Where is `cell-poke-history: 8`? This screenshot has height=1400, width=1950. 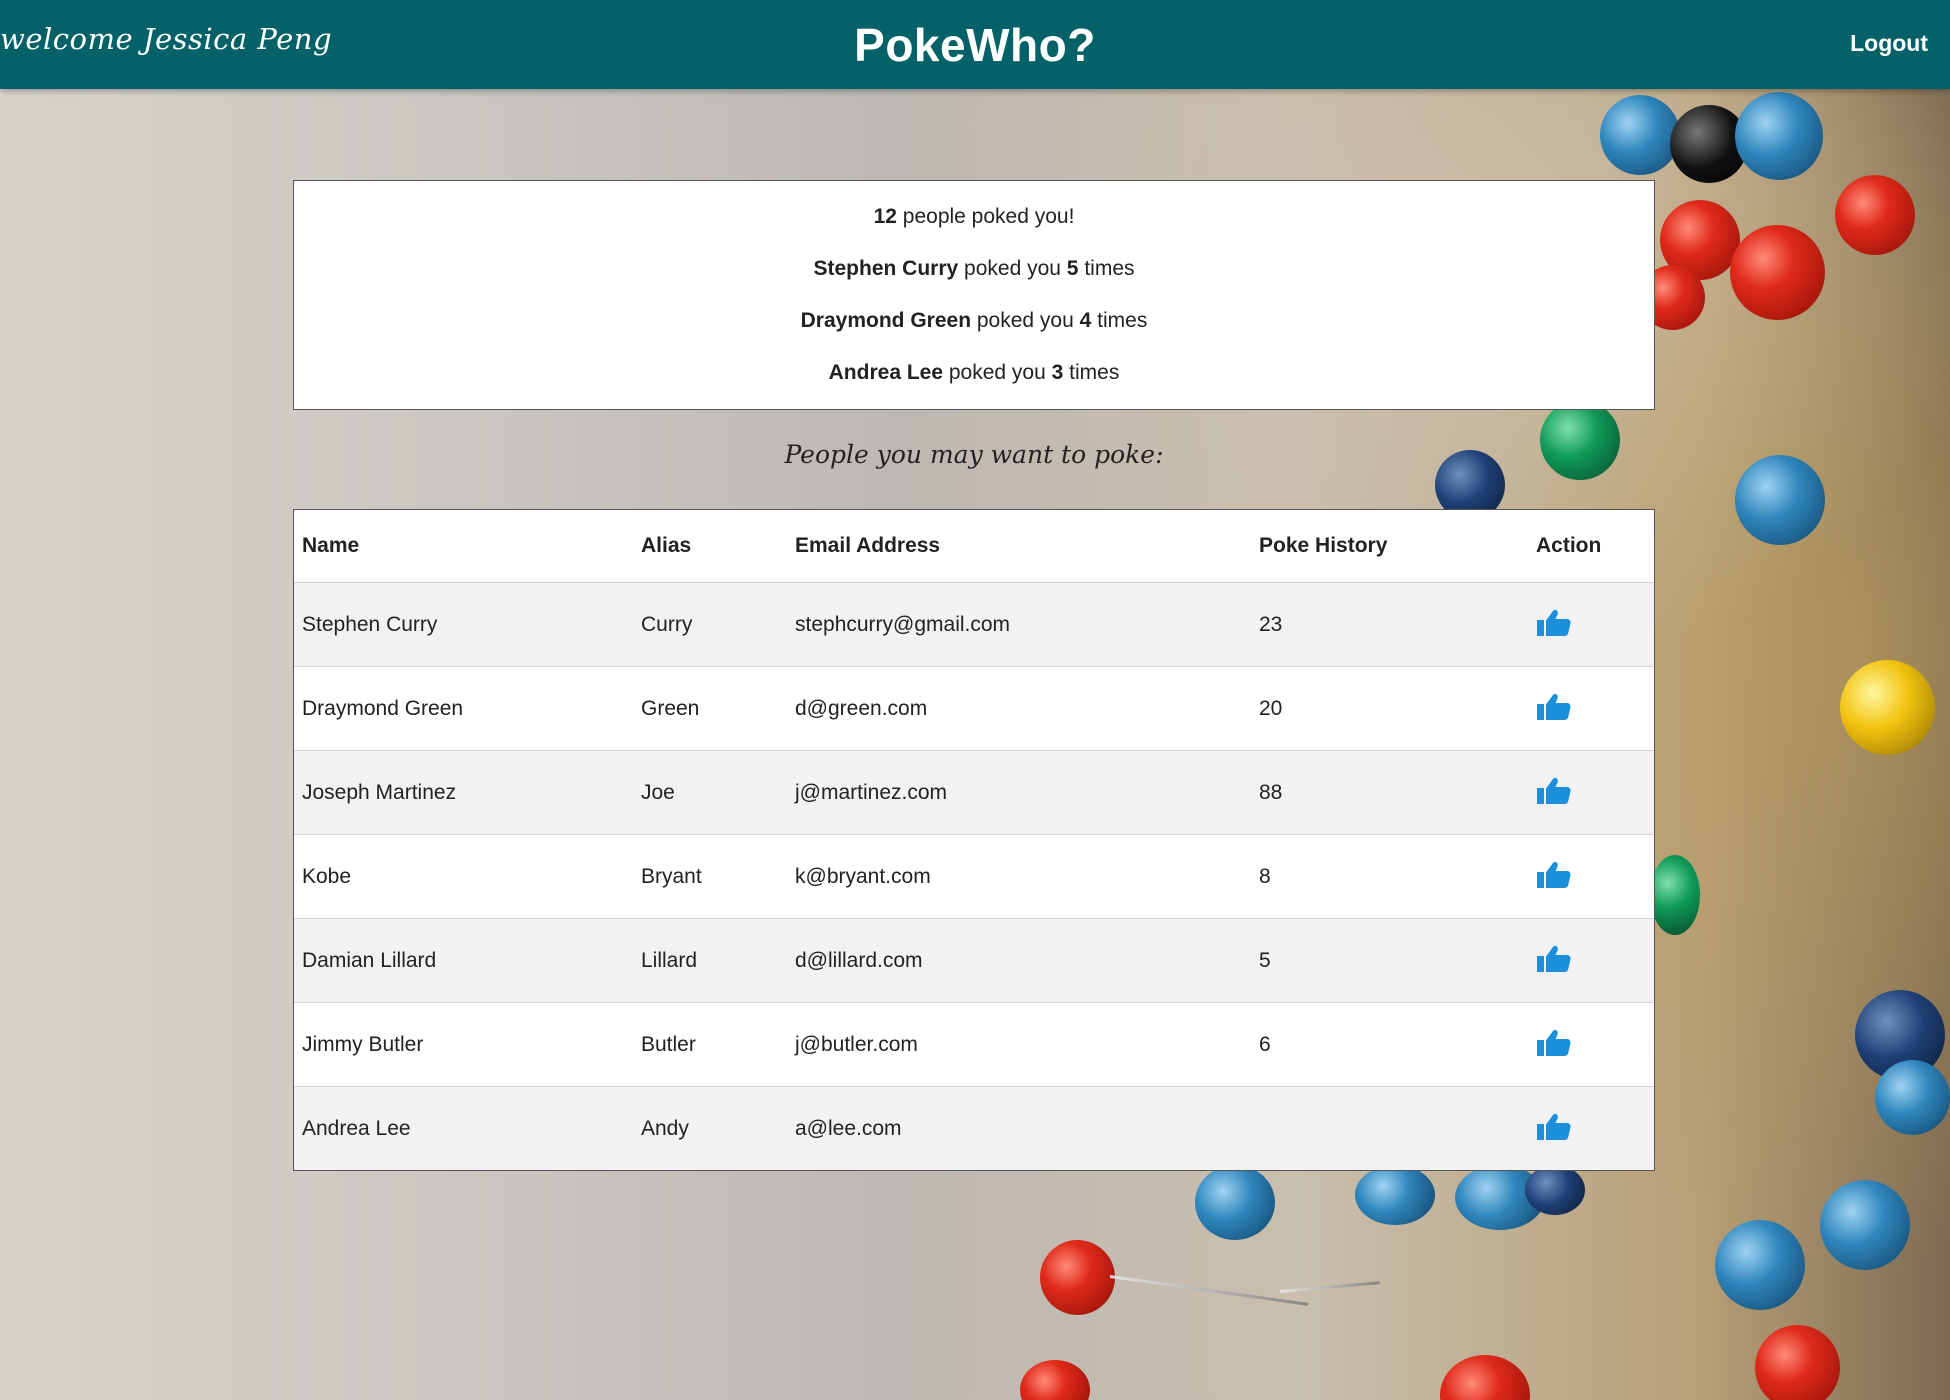 cell-poke-history: 8 is located at coordinates (1389, 876).